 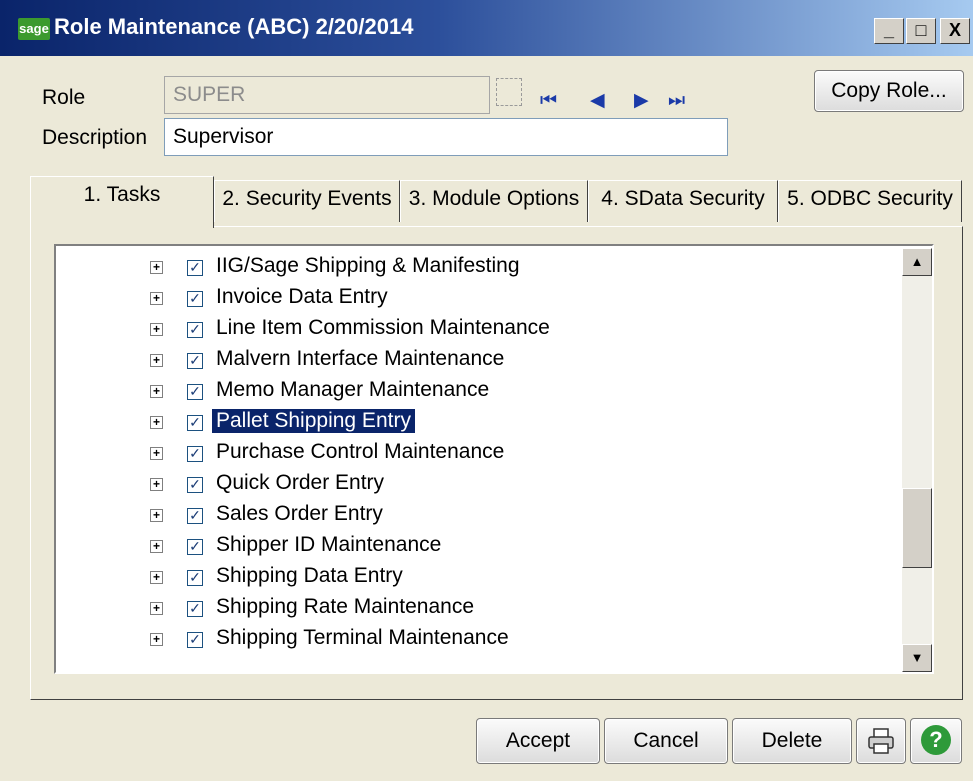 I want to click on scroll-thumb, so click(x=917, y=528).